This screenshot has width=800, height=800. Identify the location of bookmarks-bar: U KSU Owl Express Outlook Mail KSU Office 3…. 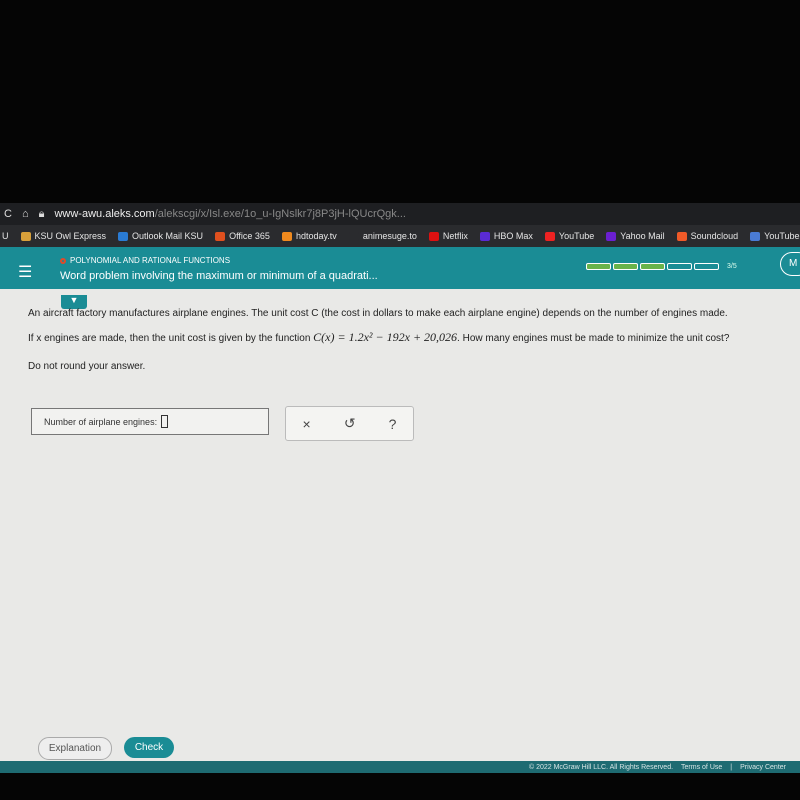
(400, 236).